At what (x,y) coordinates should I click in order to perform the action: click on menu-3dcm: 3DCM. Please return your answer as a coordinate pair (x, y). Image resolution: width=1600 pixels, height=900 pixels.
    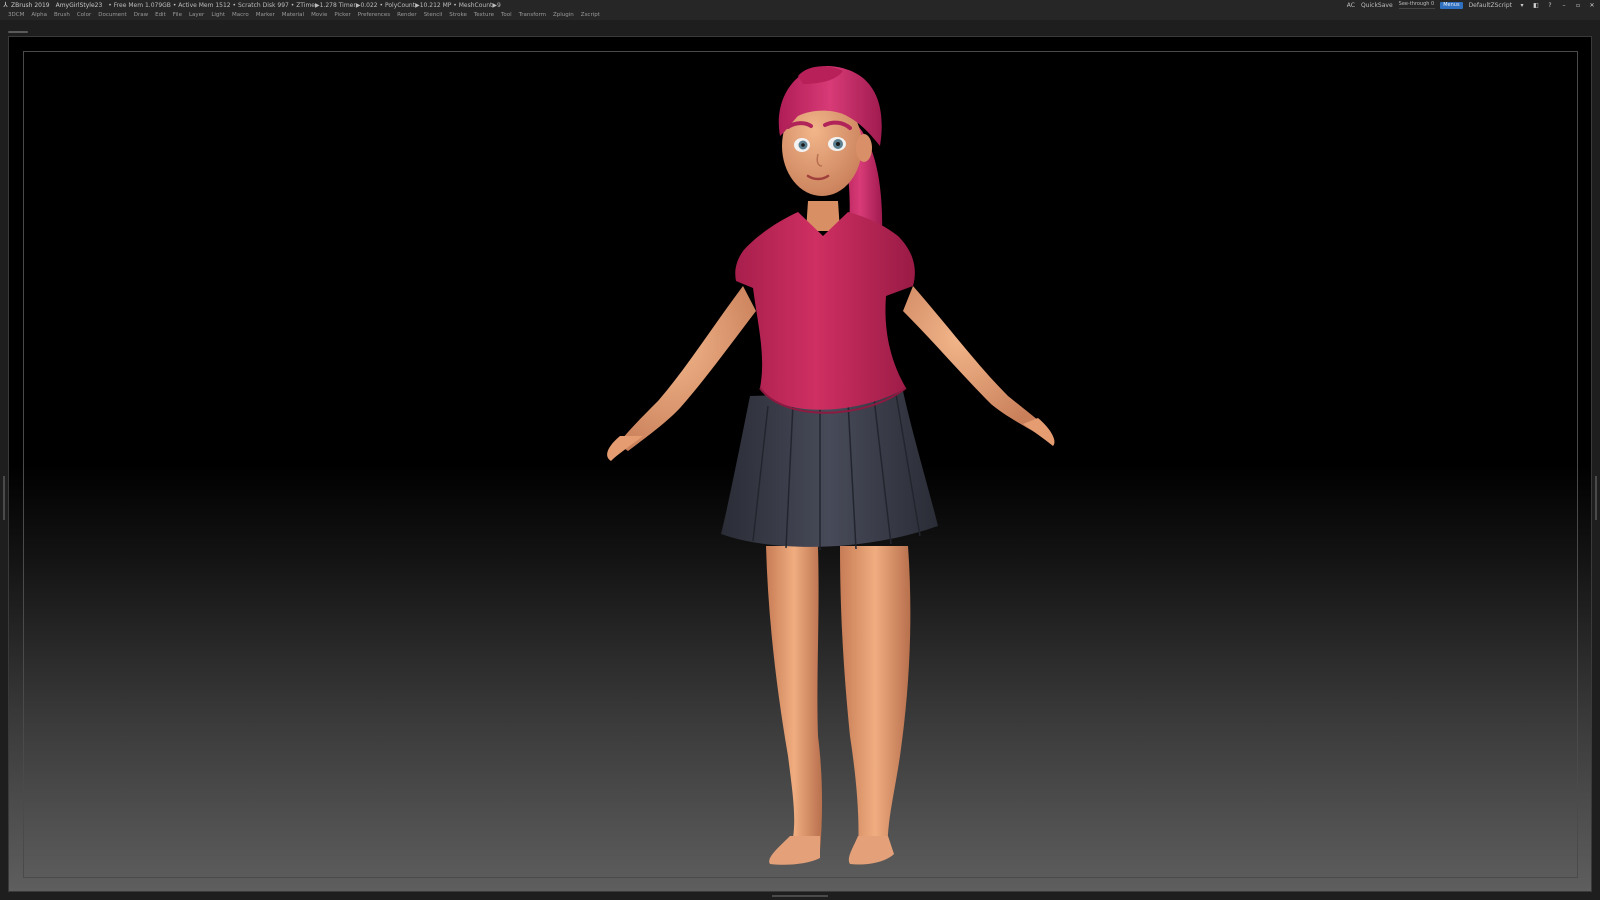
    Looking at the image, I should click on (16, 15).